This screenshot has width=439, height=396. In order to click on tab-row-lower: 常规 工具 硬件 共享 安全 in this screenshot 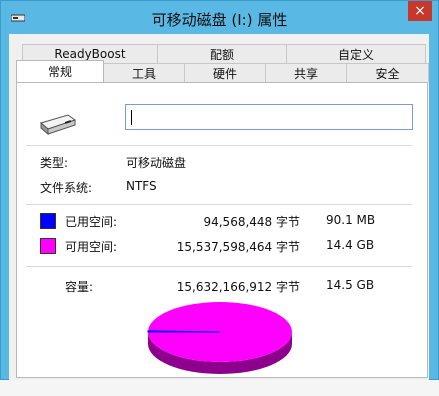, I will do `click(222, 71)`.